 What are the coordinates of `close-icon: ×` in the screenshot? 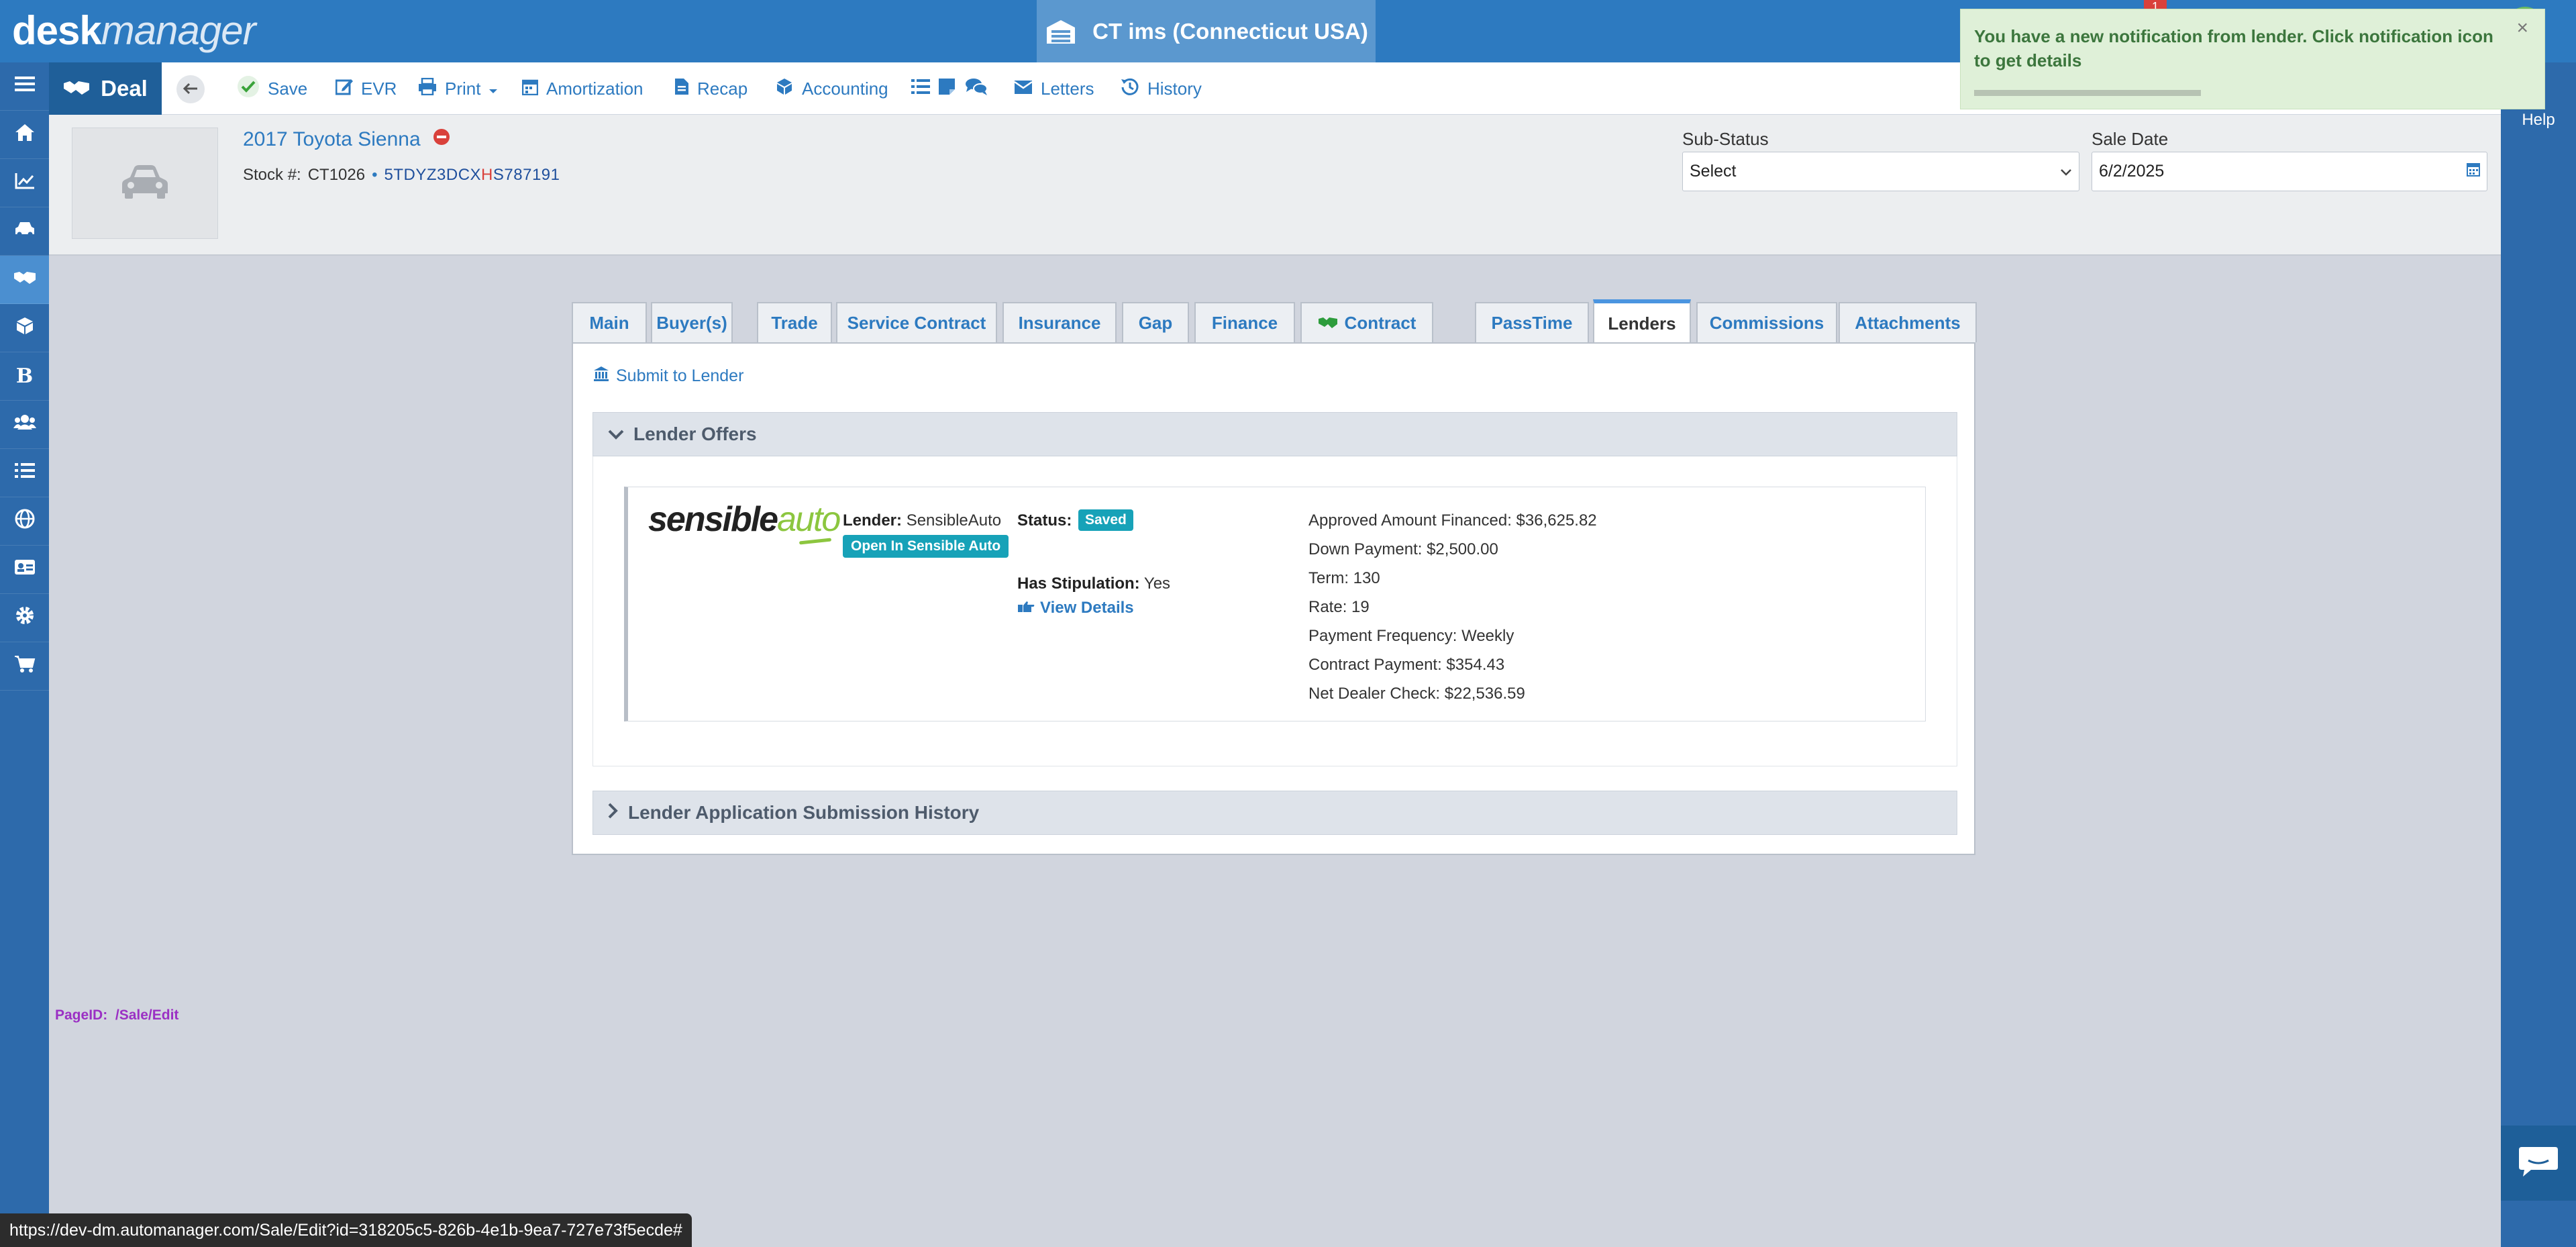 It's located at (2522, 28).